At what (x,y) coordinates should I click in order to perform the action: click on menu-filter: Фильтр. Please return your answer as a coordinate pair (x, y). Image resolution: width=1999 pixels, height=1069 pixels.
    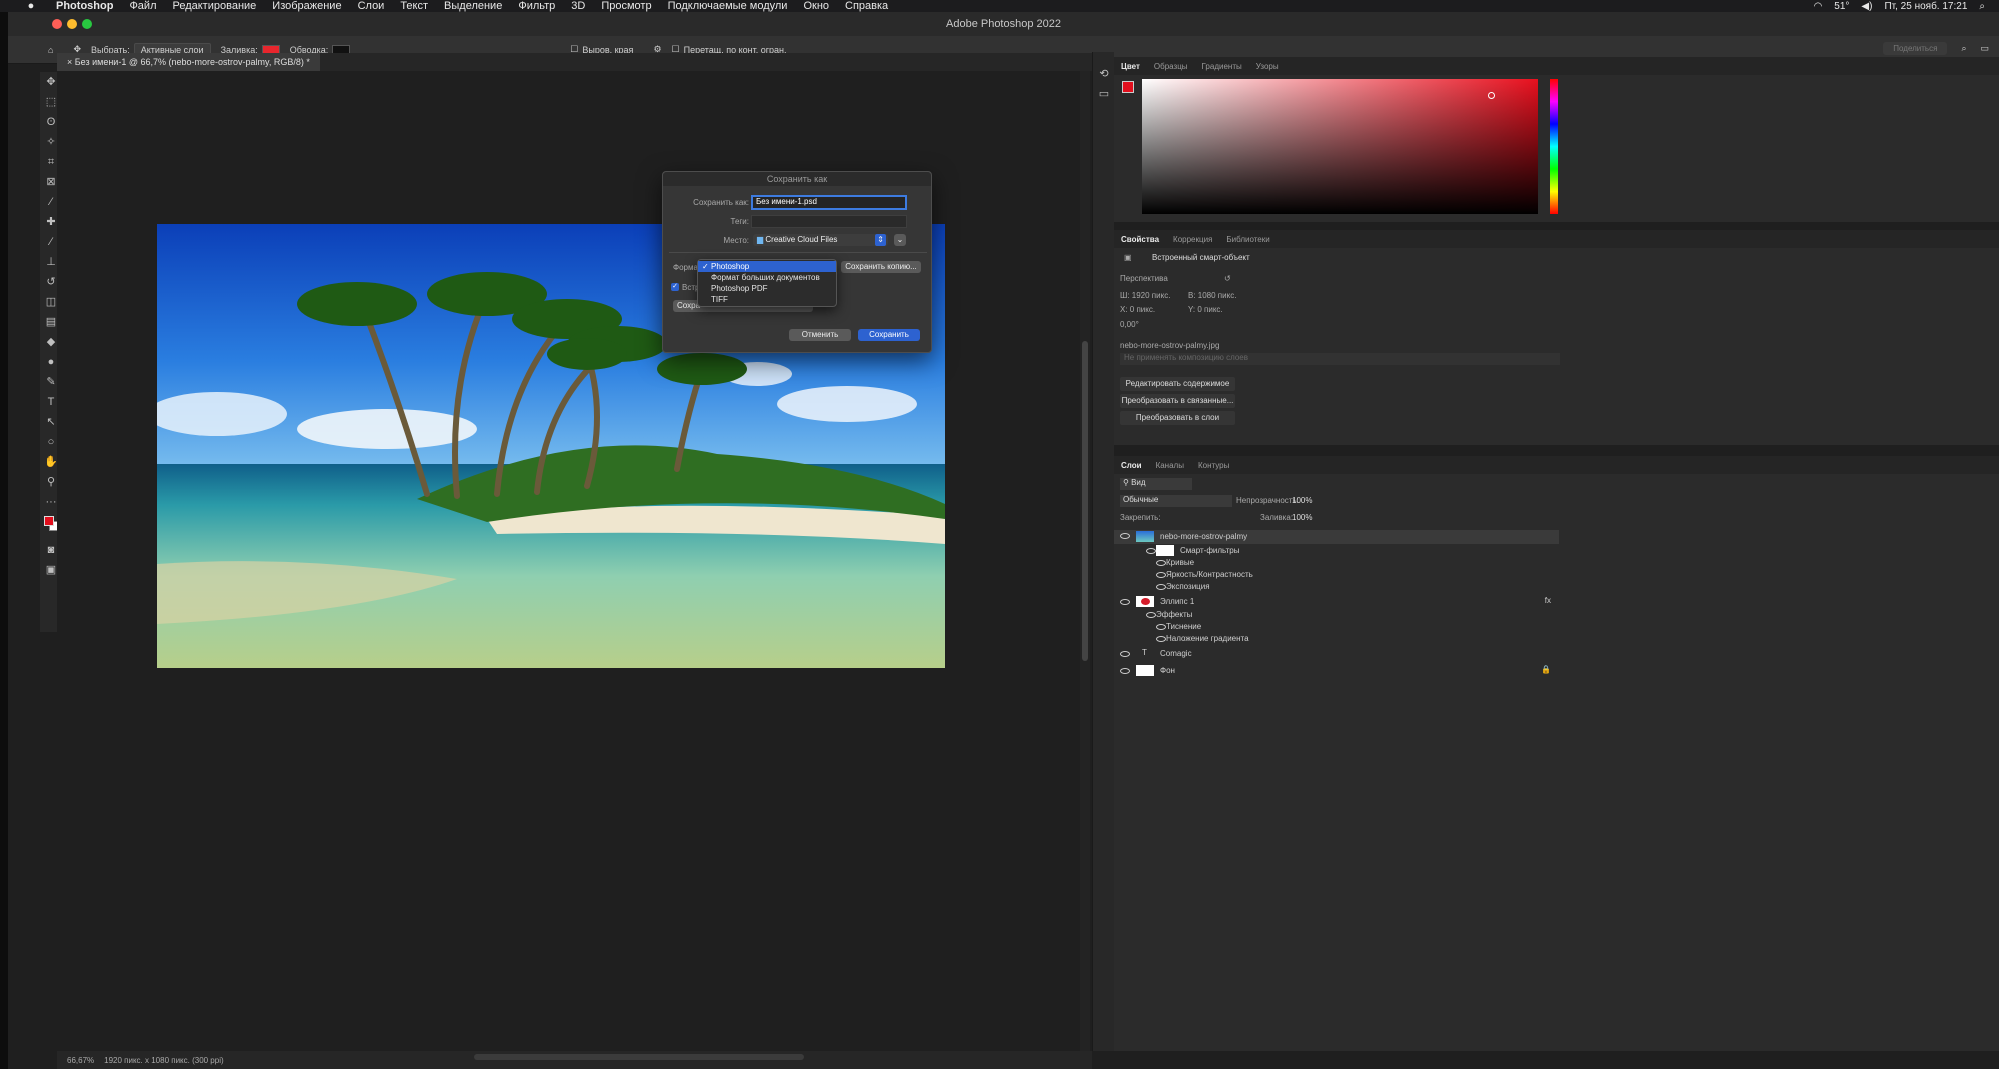
    Looking at the image, I should click on (536, 6).